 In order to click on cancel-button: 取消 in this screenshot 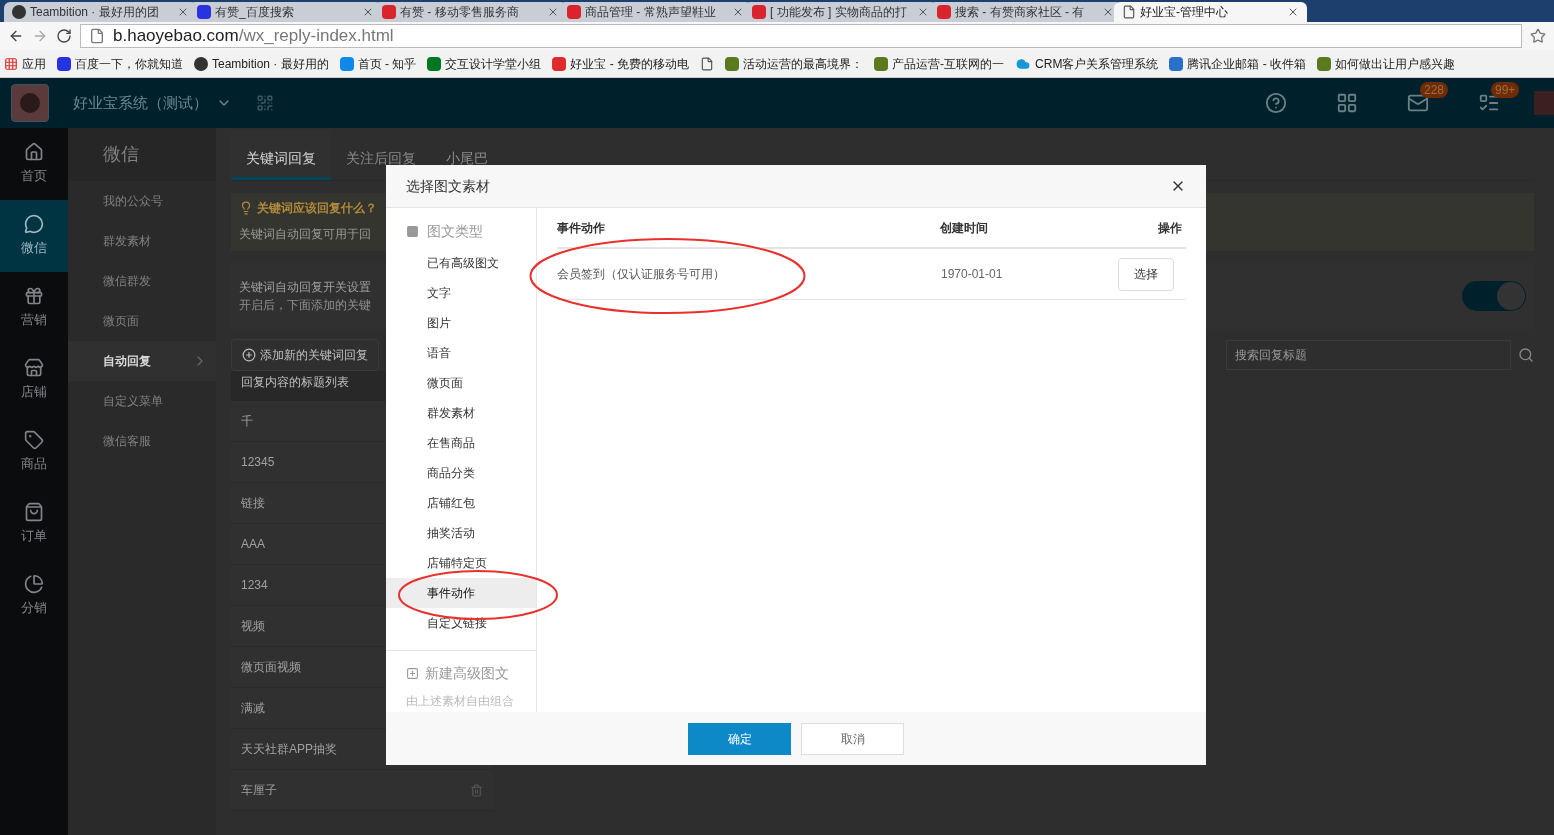, I will do `click(852, 738)`.